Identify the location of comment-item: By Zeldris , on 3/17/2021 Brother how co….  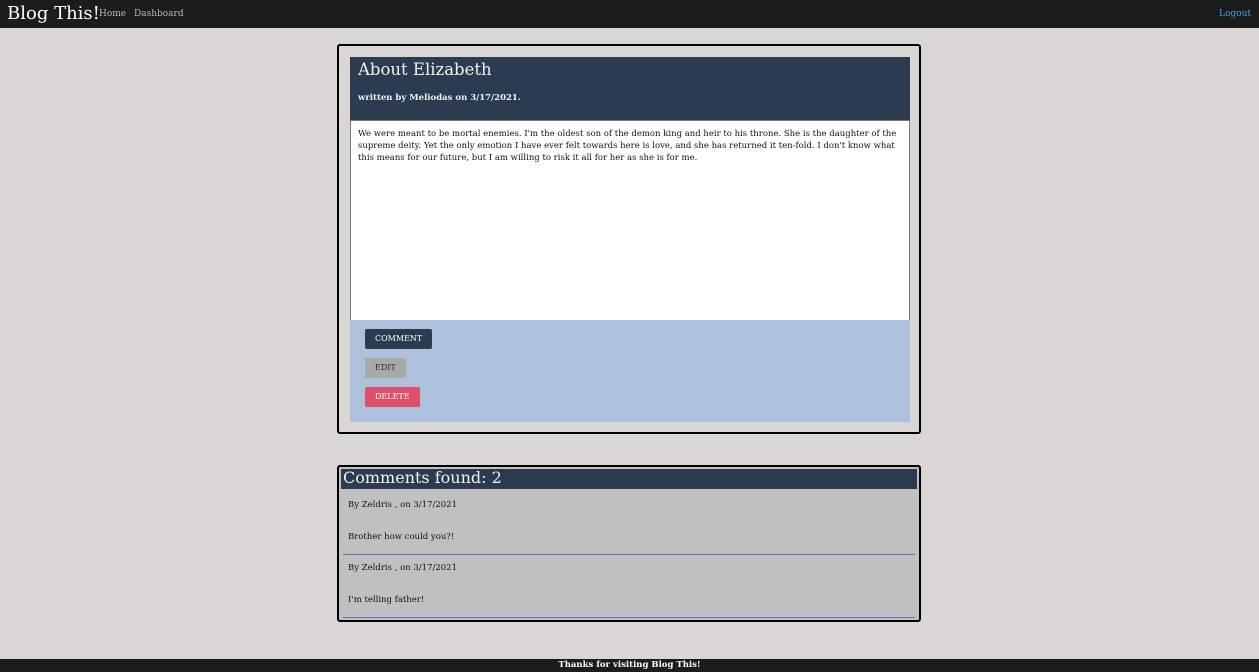
(629, 523).